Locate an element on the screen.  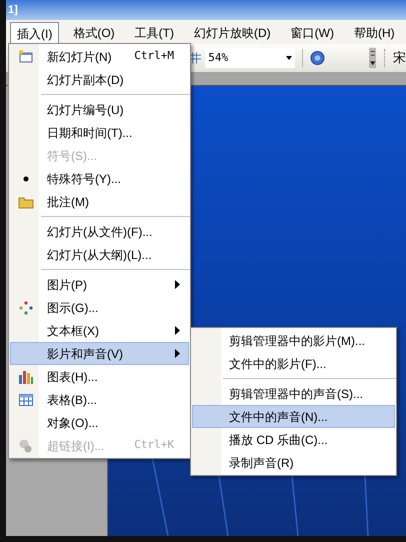
menu-bar-item: 帮助(H) is located at coordinates (374, 33).